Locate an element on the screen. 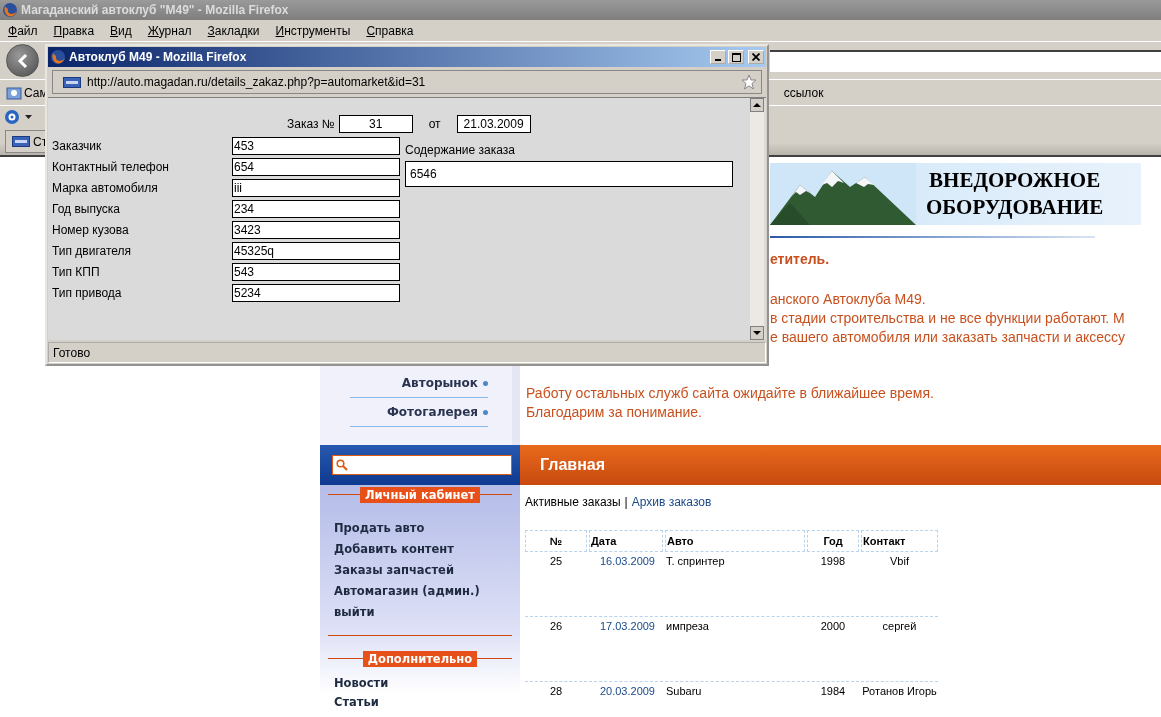  date-link: 16.03.2009 is located at coordinates (626, 584).